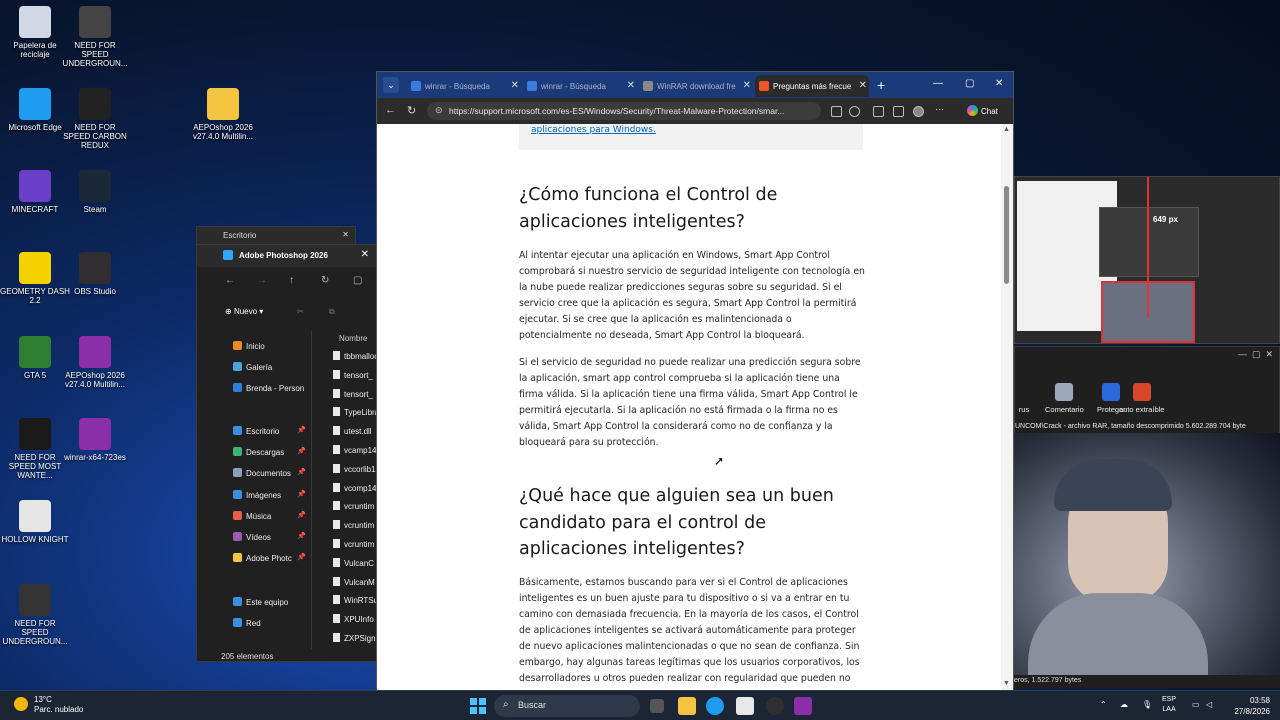 The image size is (1280, 720). Describe the element at coordinates (95, 192) in the screenshot. I see `desktop-icon: Steam` at that location.